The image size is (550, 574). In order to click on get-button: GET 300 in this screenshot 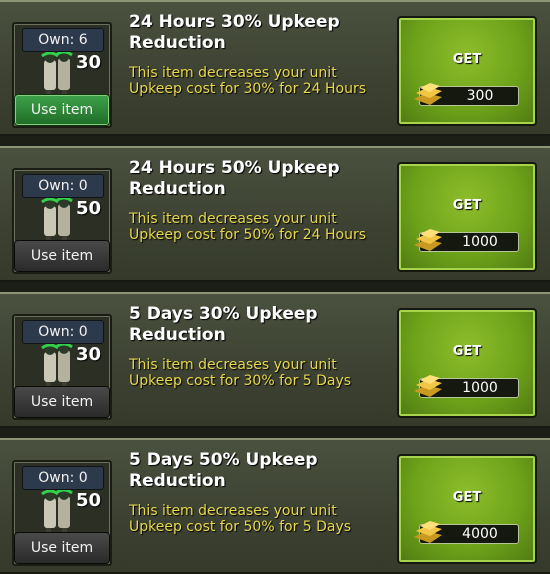, I will do `click(467, 71)`.